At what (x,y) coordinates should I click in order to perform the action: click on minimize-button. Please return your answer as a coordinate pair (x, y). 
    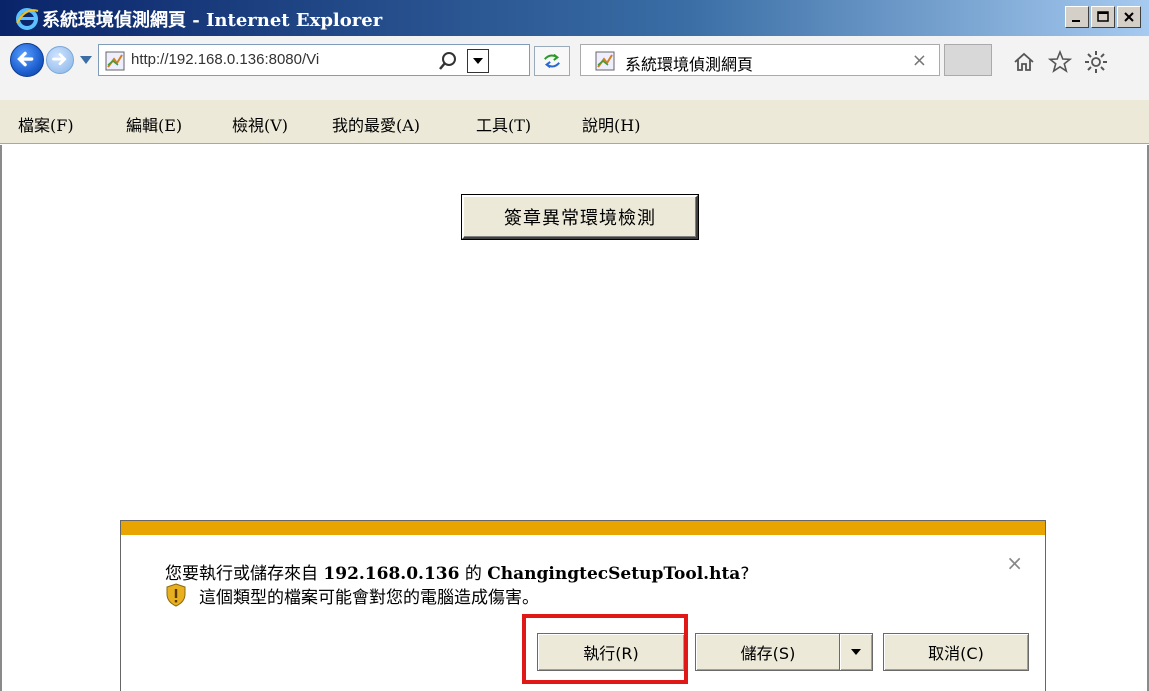
    Looking at the image, I should click on (1077, 17).